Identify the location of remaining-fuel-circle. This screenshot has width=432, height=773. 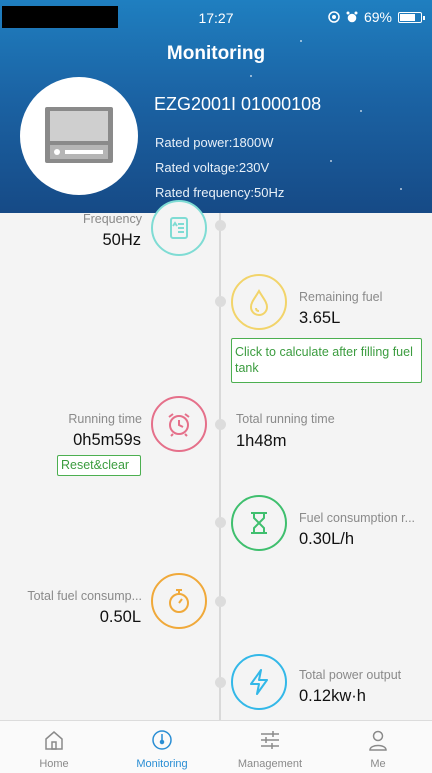
(259, 302).